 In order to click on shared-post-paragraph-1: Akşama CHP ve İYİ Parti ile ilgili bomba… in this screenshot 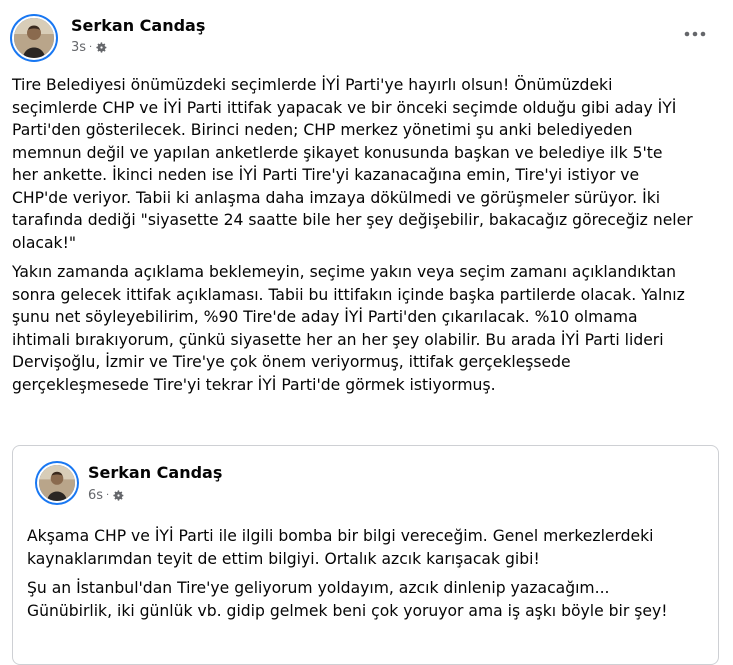, I will do `click(340, 547)`.